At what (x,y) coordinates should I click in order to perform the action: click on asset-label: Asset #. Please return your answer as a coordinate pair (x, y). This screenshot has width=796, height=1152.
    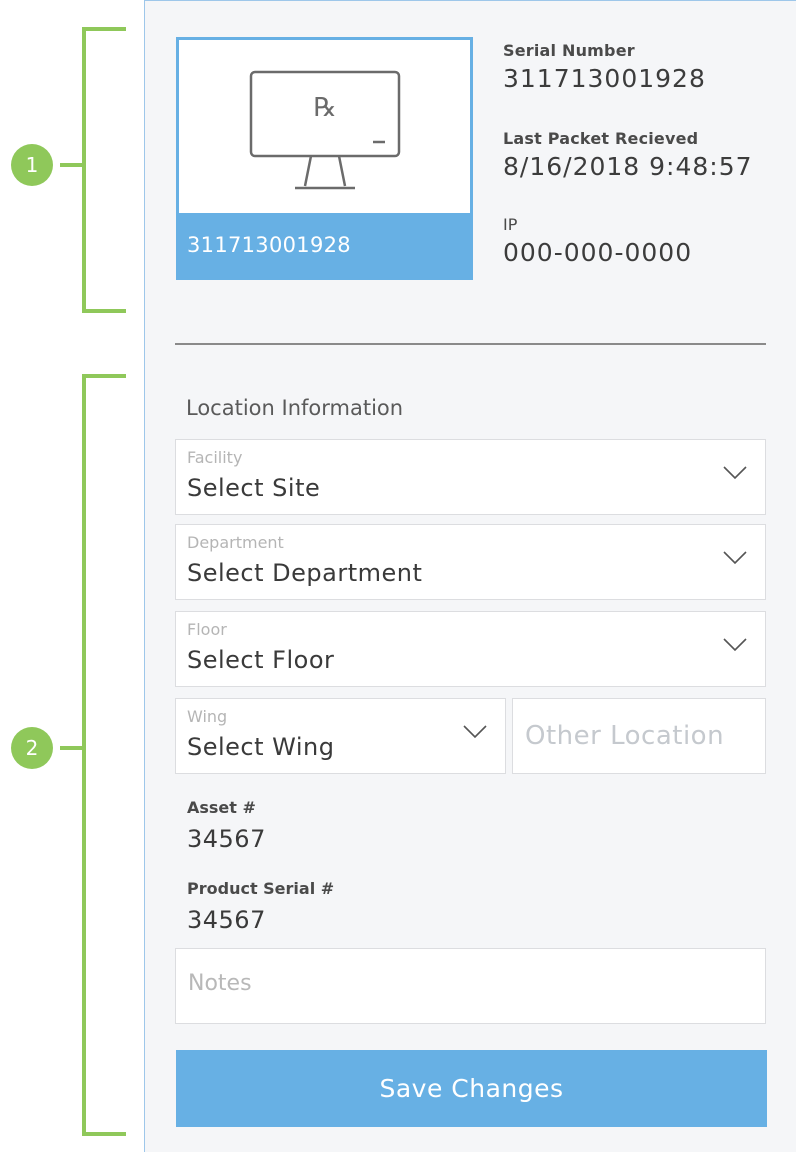
    Looking at the image, I should click on (221, 807).